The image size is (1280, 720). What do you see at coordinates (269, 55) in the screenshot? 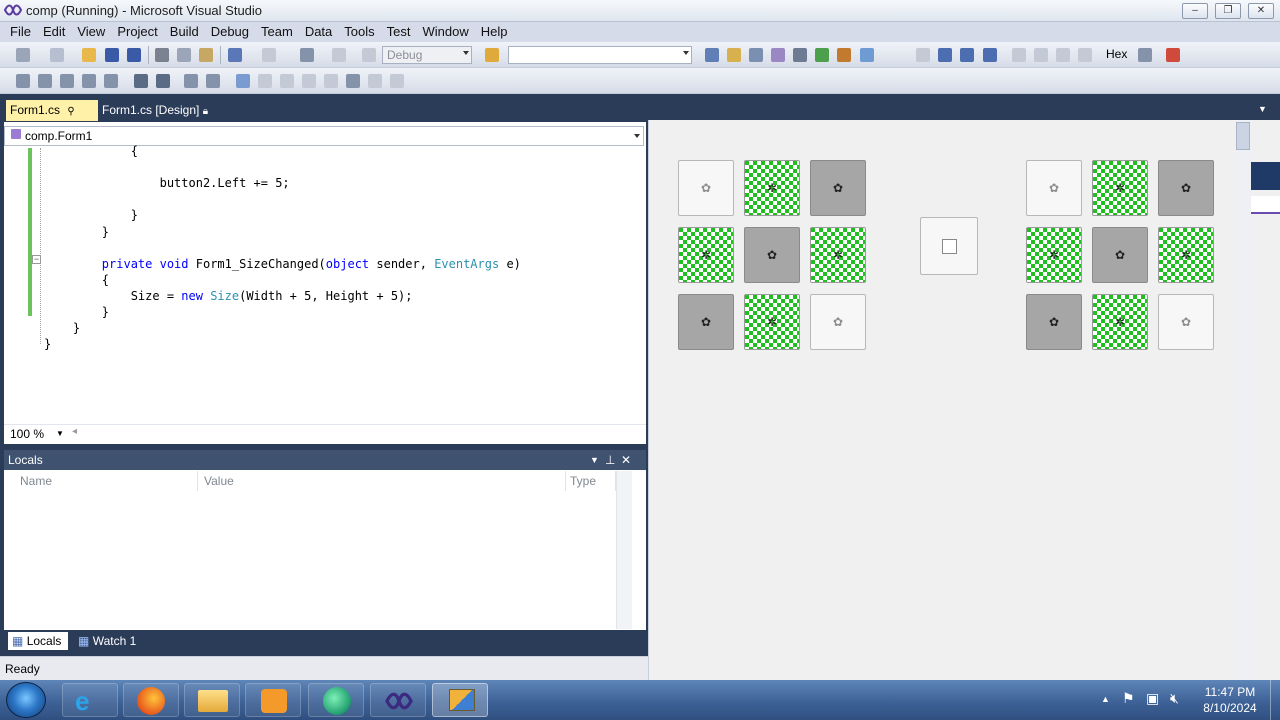
I see `redo-icon` at bounding box center [269, 55].